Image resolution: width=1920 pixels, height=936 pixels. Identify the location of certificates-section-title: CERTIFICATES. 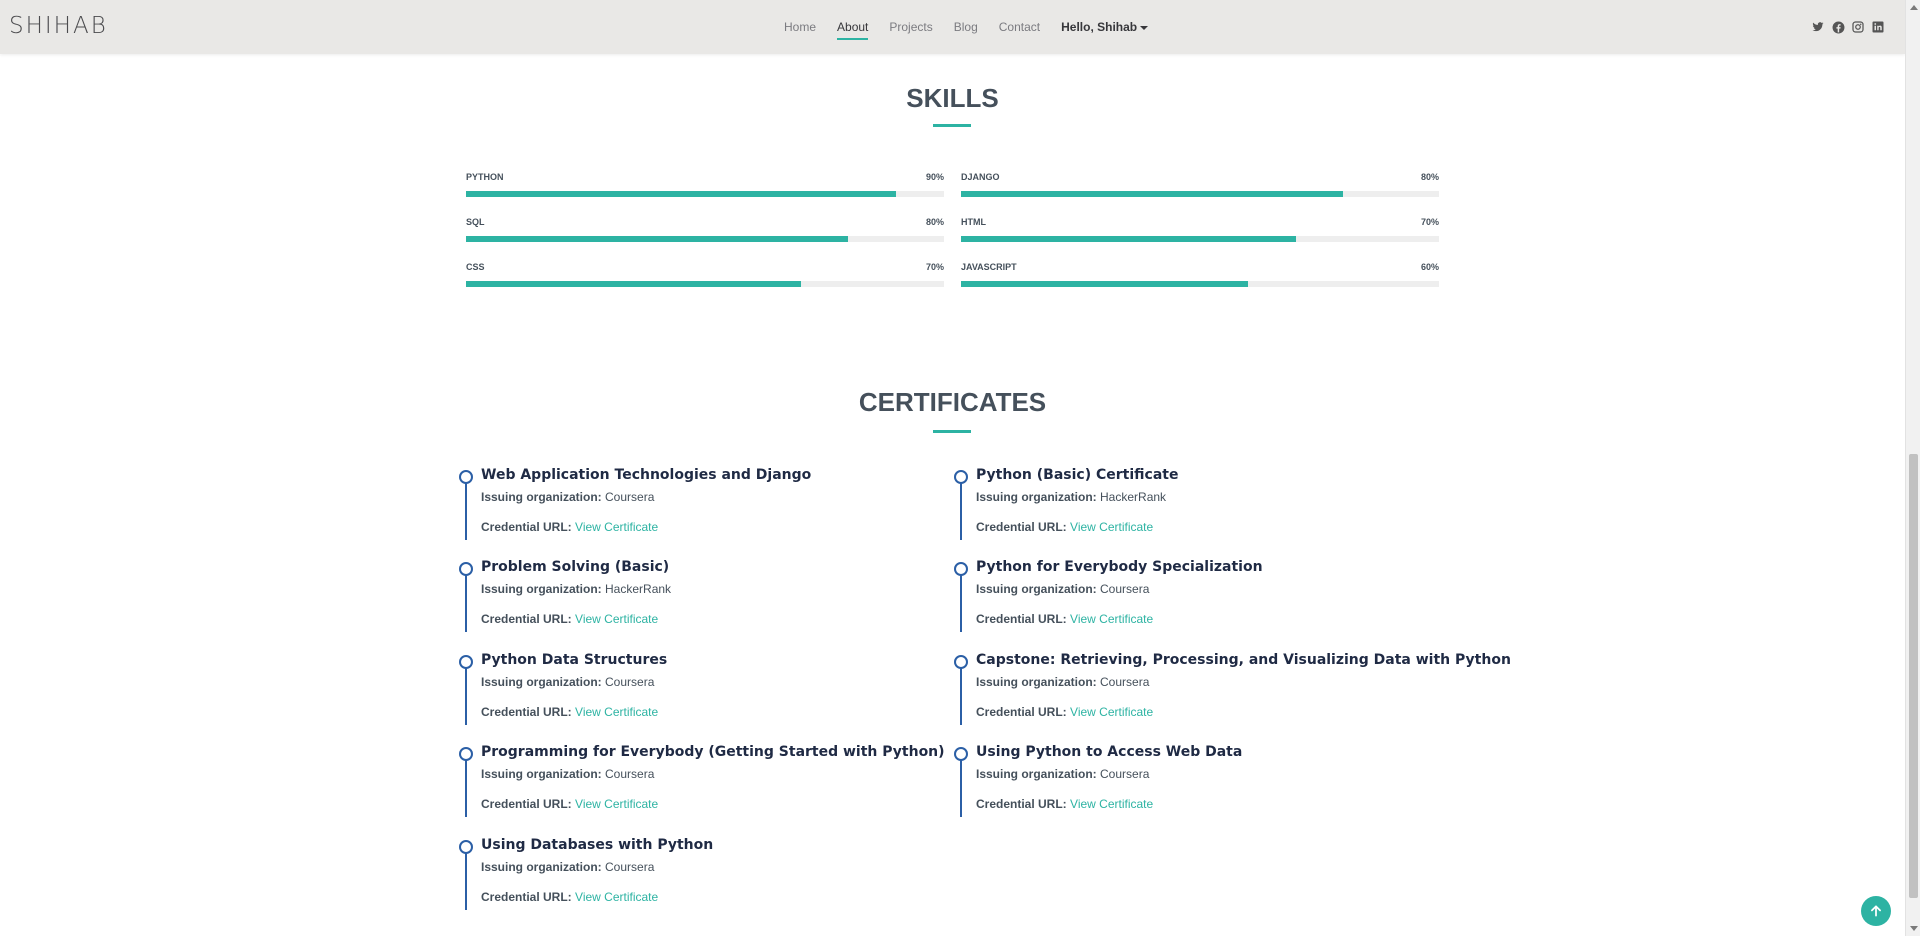
(952, 402).